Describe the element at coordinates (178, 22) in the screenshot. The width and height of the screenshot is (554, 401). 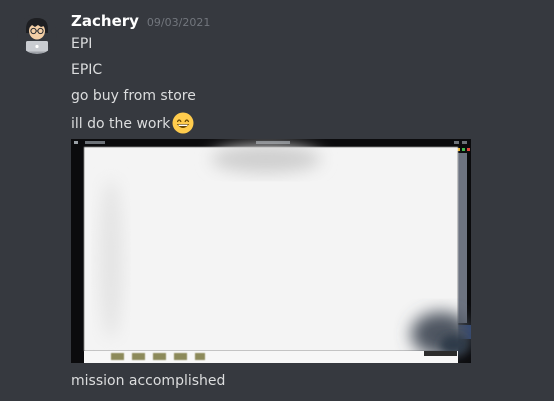
I see `message-timestamp: 09/03/2021` at that location.